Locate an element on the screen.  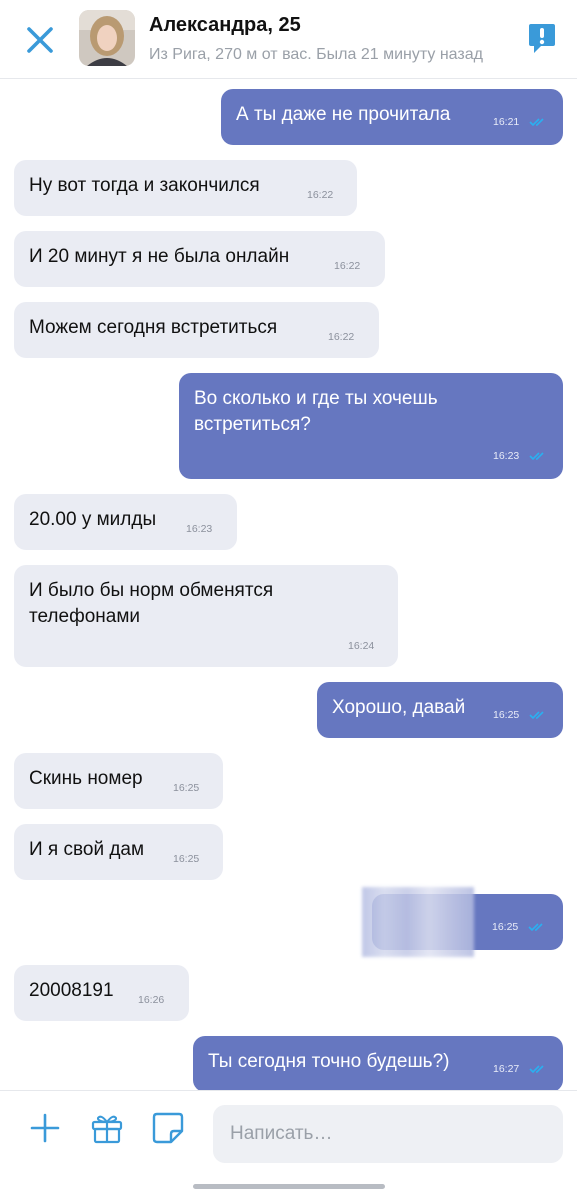
message-outgoing: Ты сегодня точно будешь?) 16:27 is located at coordinates (378, 1063).